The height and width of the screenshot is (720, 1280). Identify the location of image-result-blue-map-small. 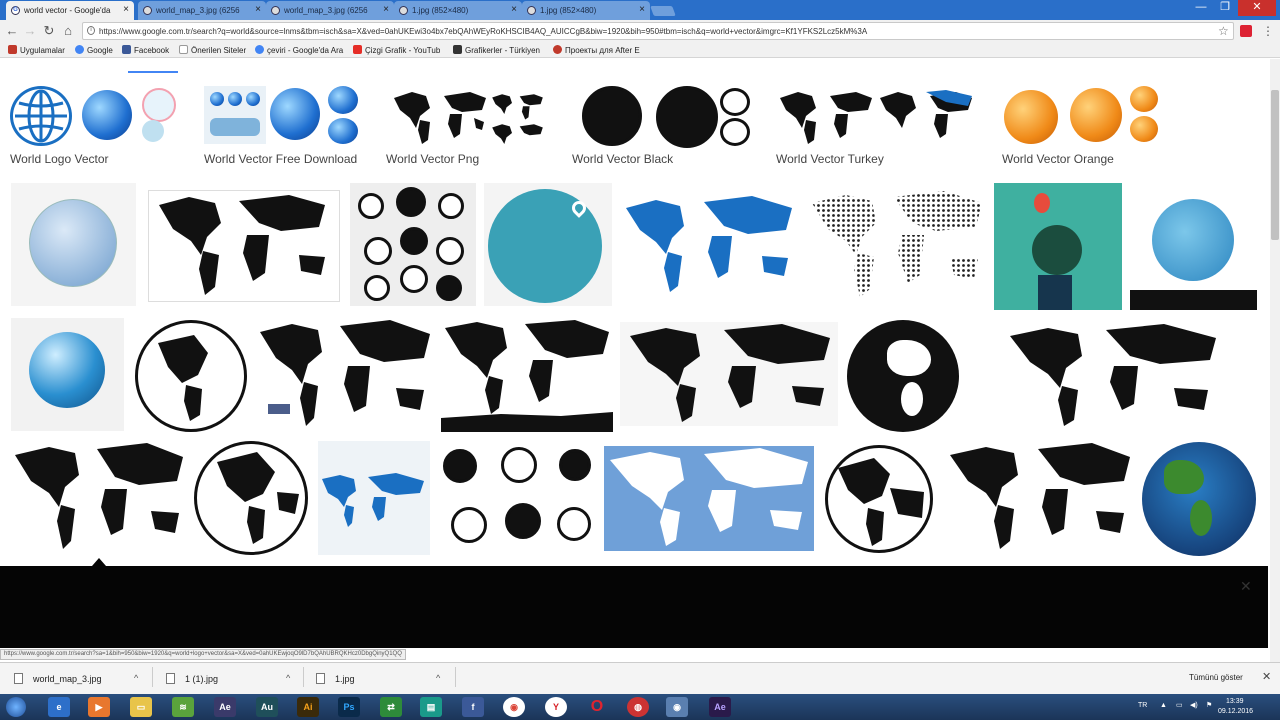
(374, 498).